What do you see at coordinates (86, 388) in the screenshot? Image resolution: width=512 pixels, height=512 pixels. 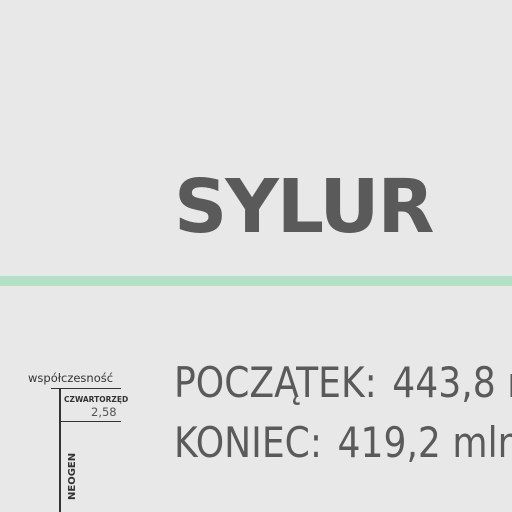 I see `present-tick` at bounding box center [86, 388].